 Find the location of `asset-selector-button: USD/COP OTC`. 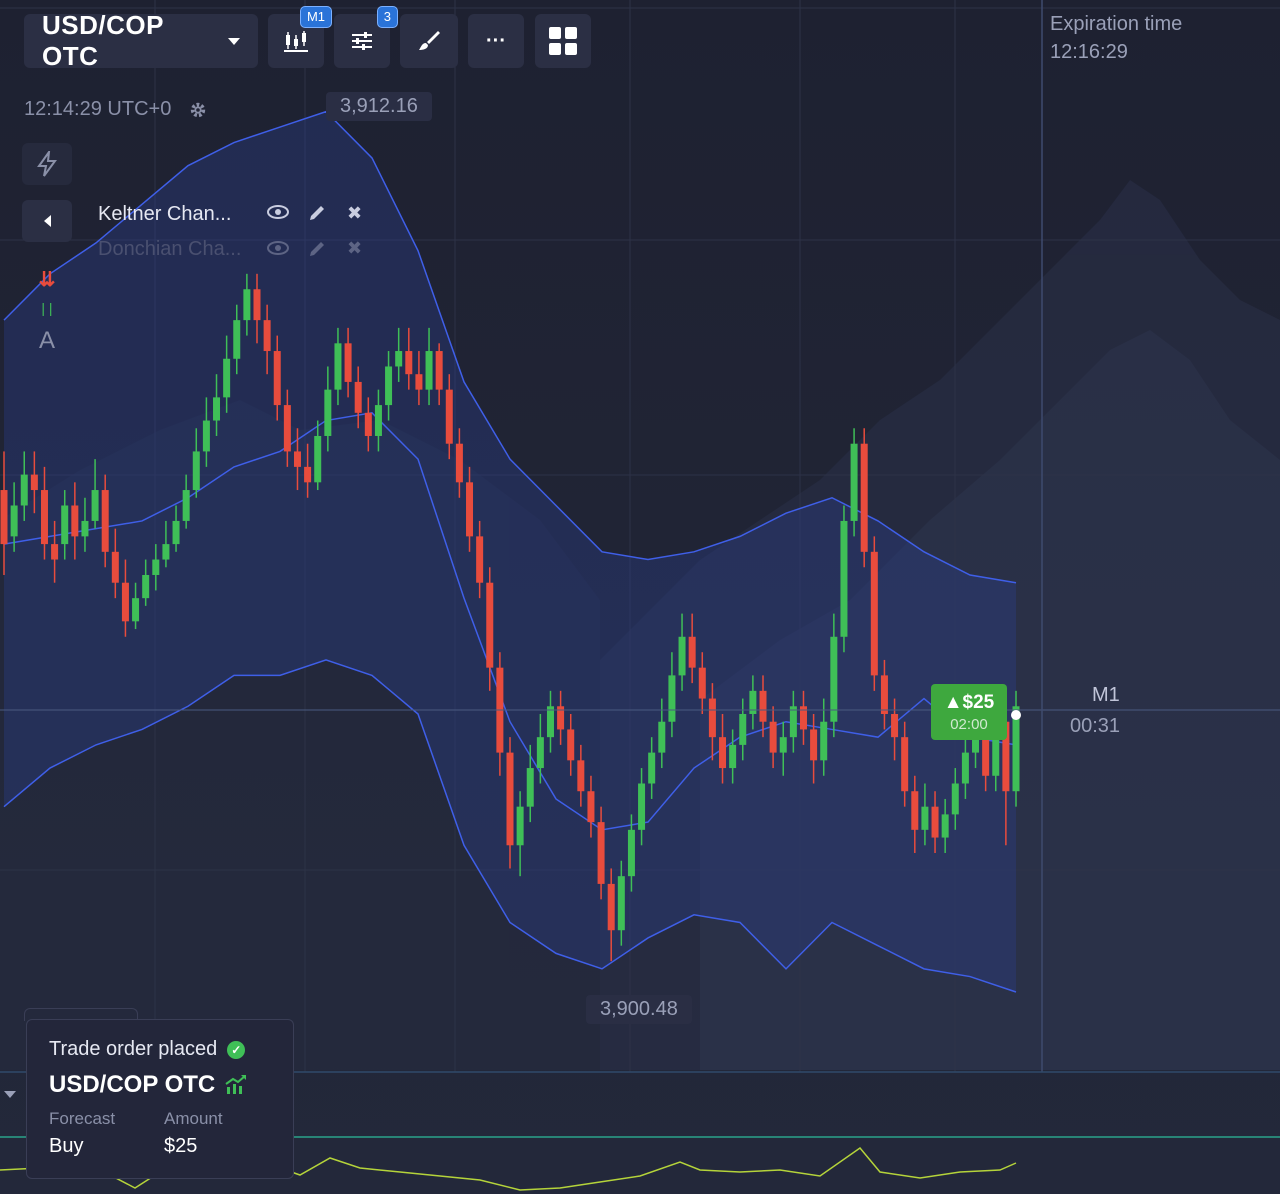

asset-selector-button: USD/COP OTC is located at coordinates (141, 40).